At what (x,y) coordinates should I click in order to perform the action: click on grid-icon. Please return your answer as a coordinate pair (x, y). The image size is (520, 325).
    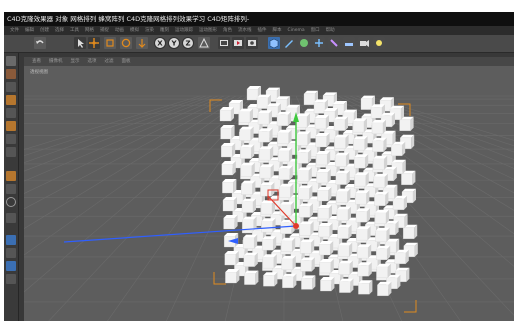
    Looking at the image, I should click on (11, 253).